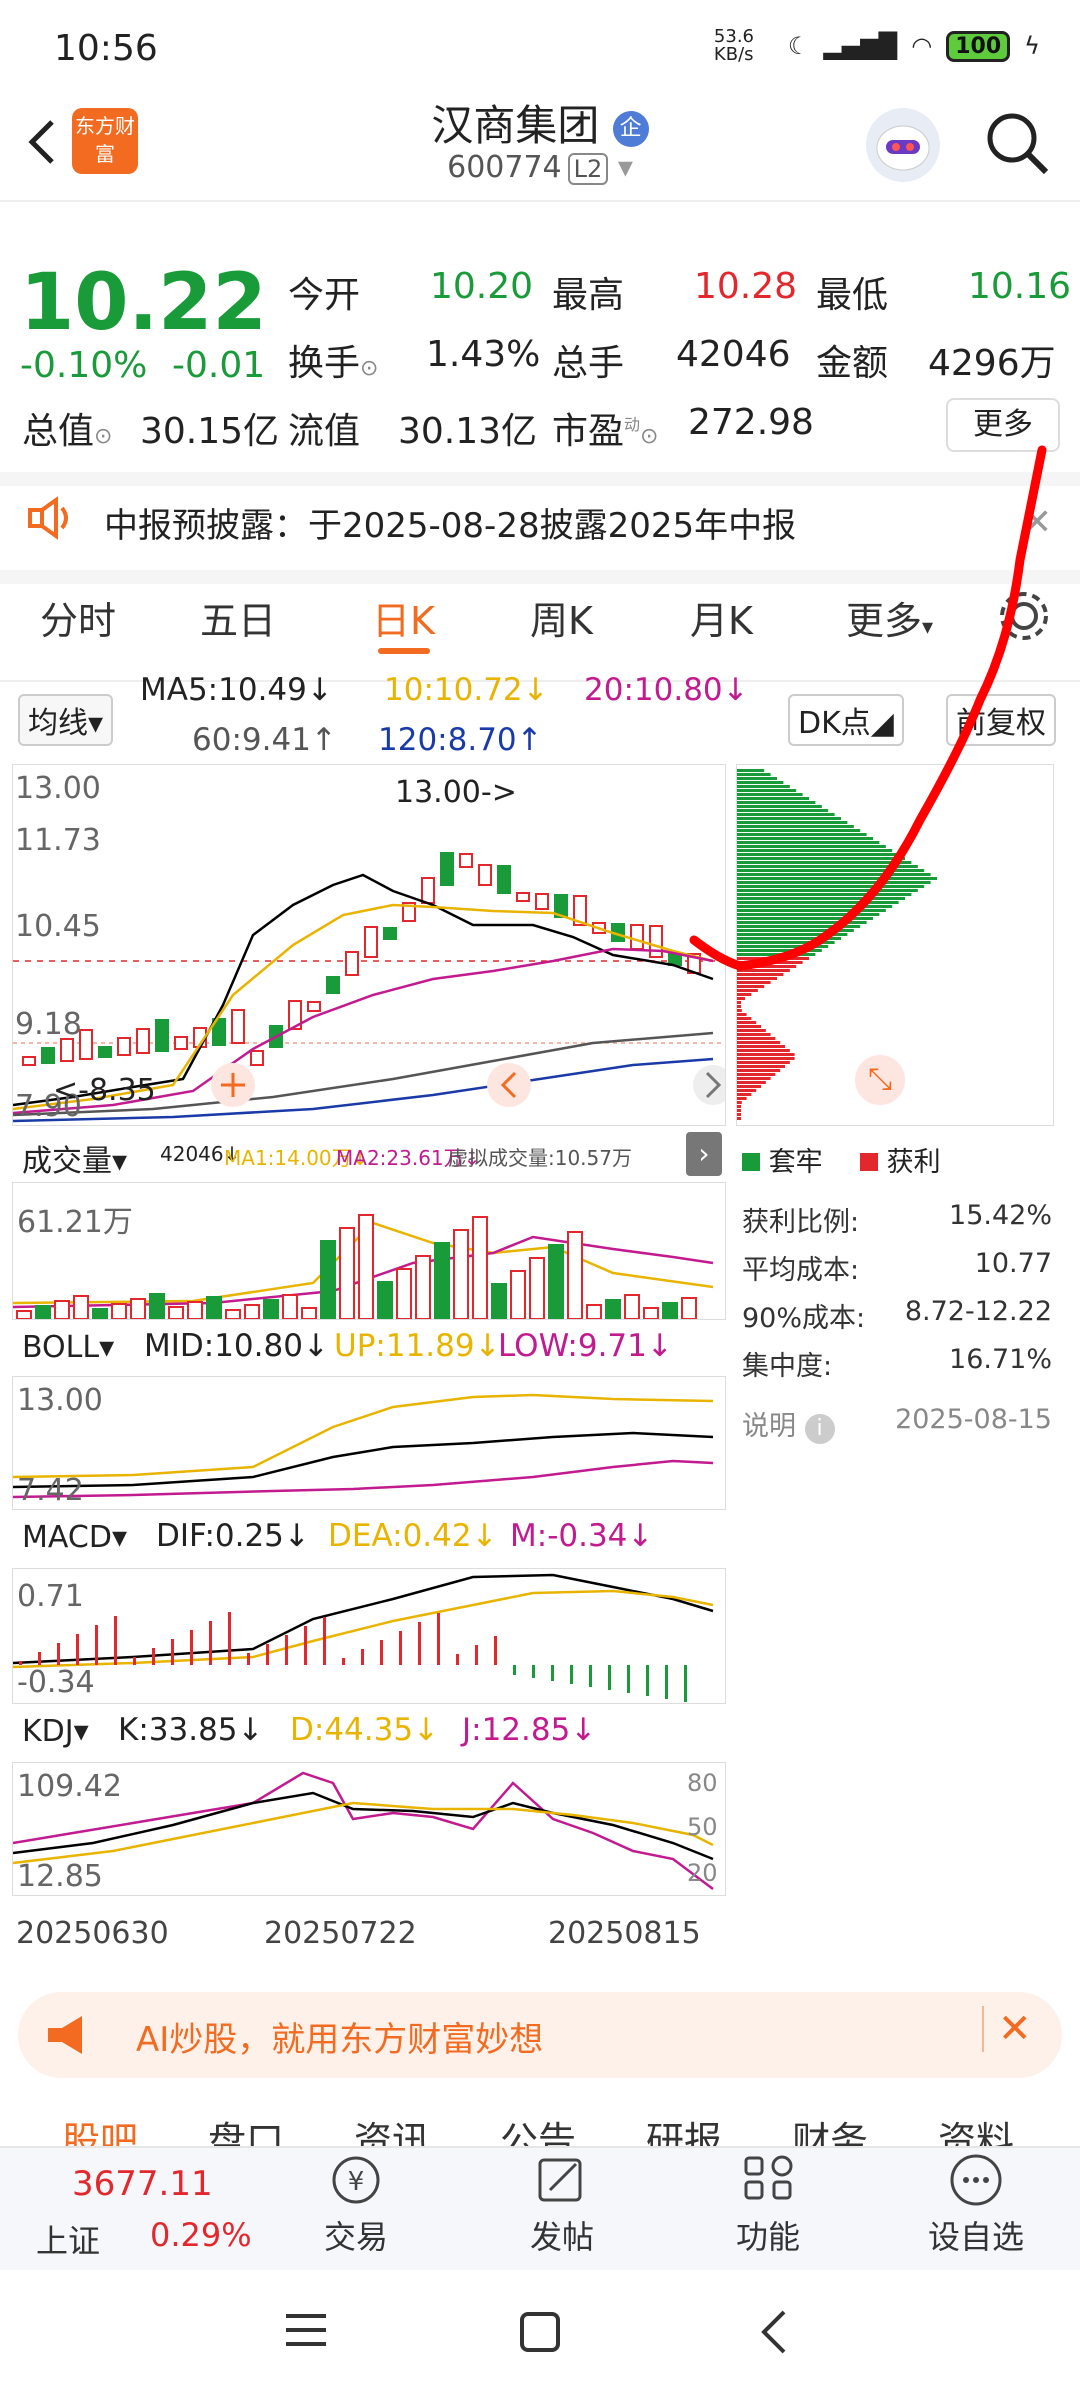  I want to click on edit-icon, so click(560, 2180).